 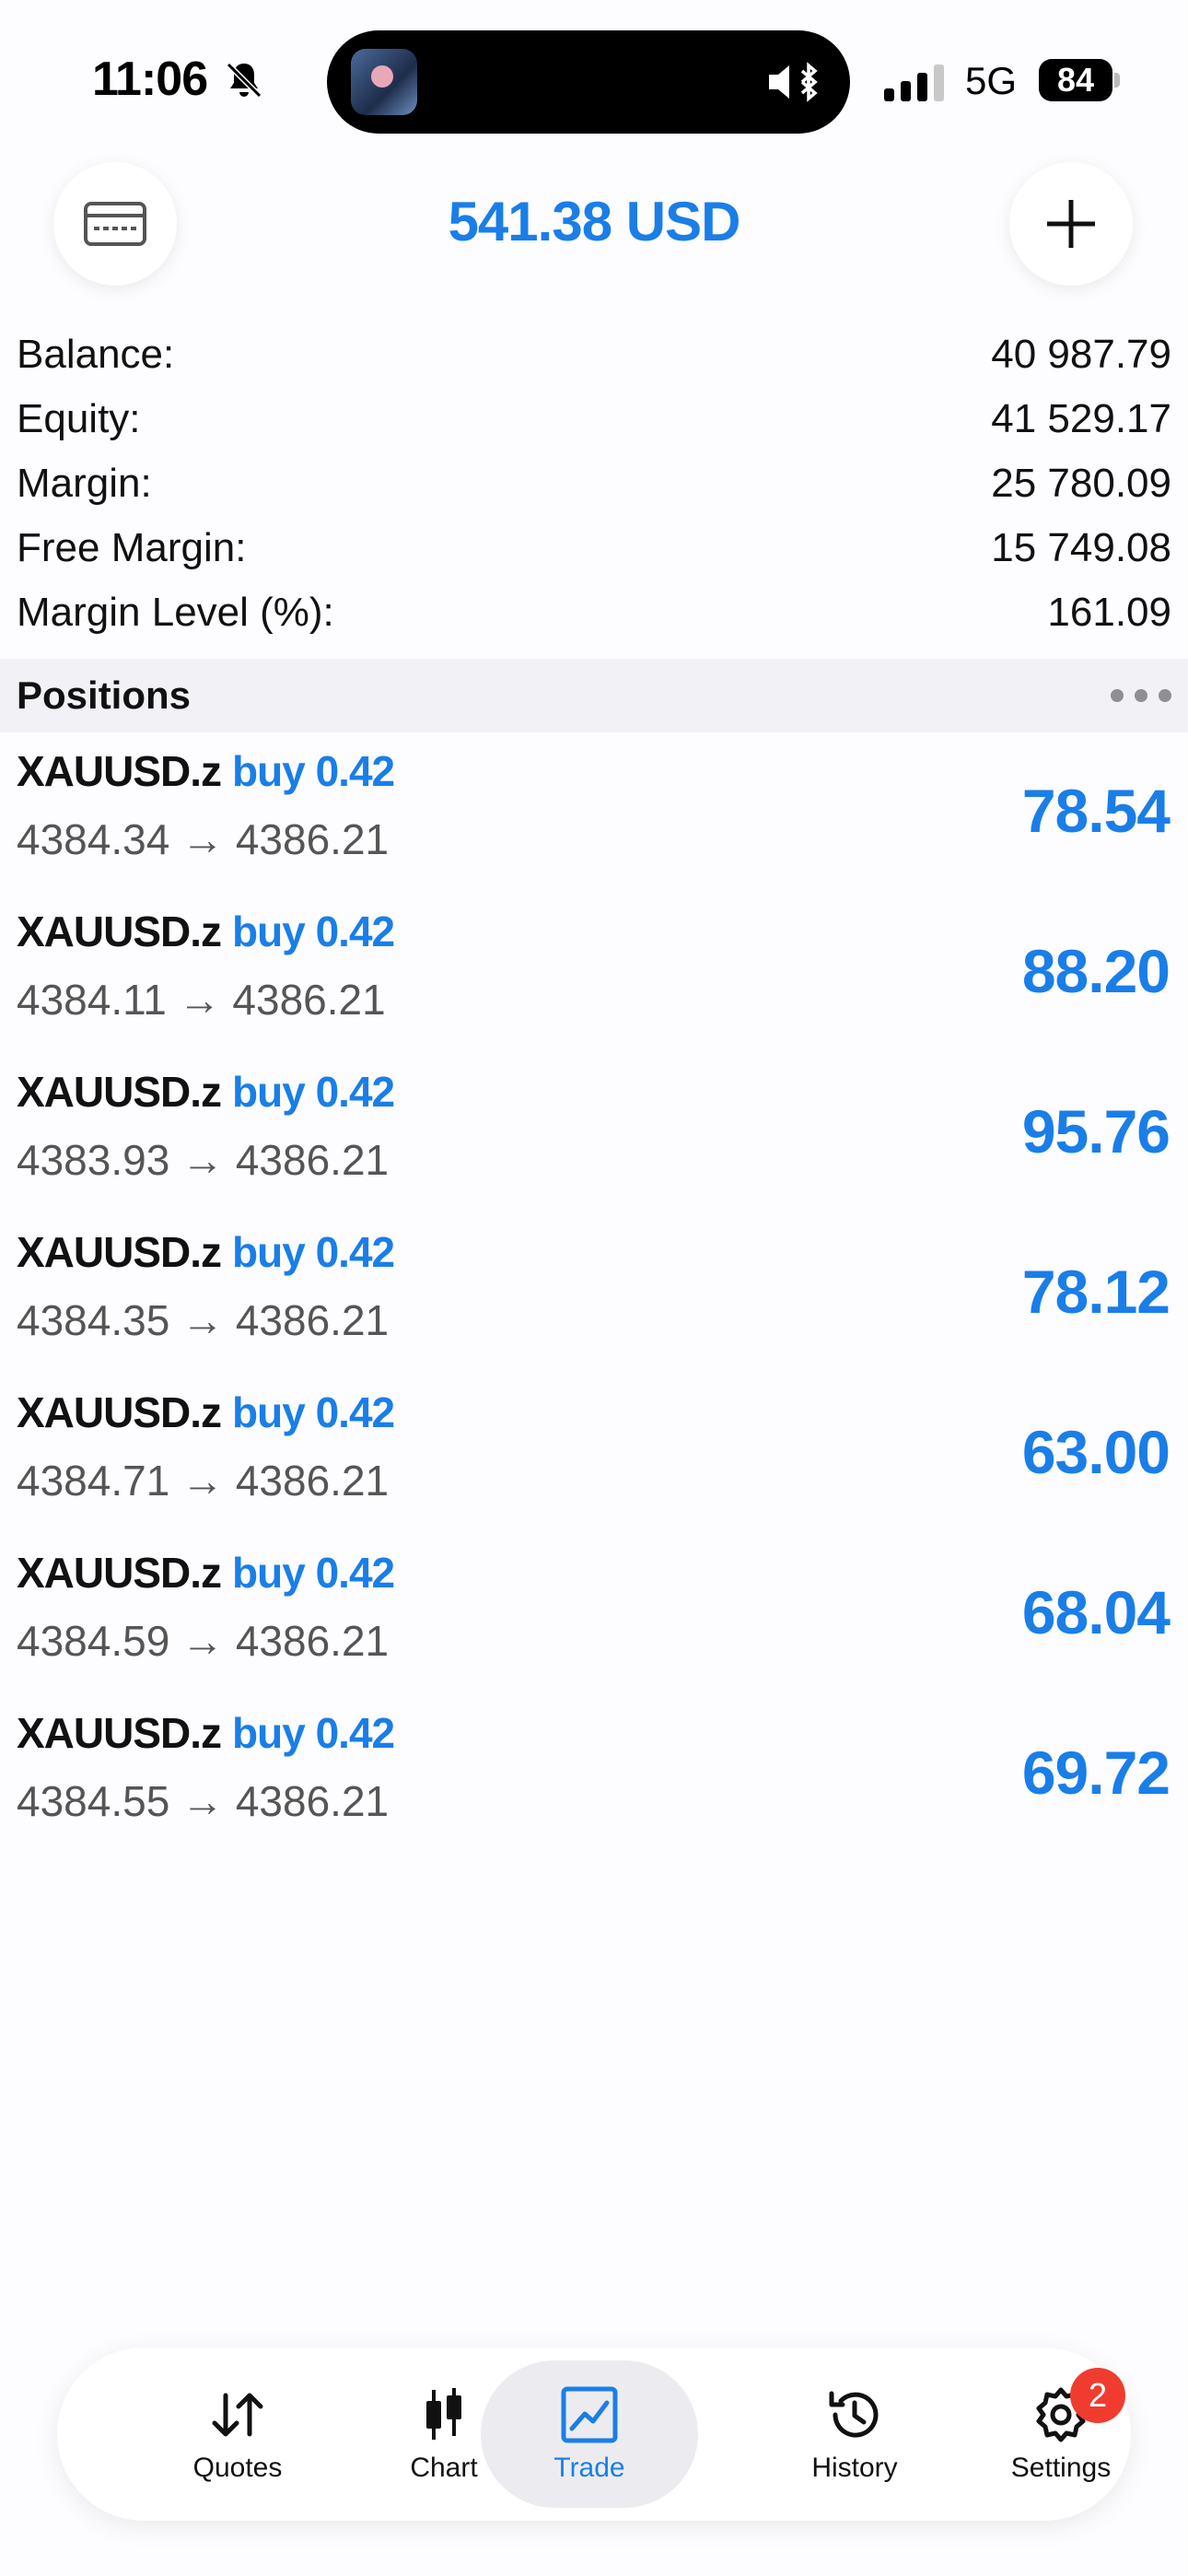 What do you see at coordinates (1081, 484) in the screenshot?
I see `summary-value: 25 780.09` at bounding box center [1081, 484].